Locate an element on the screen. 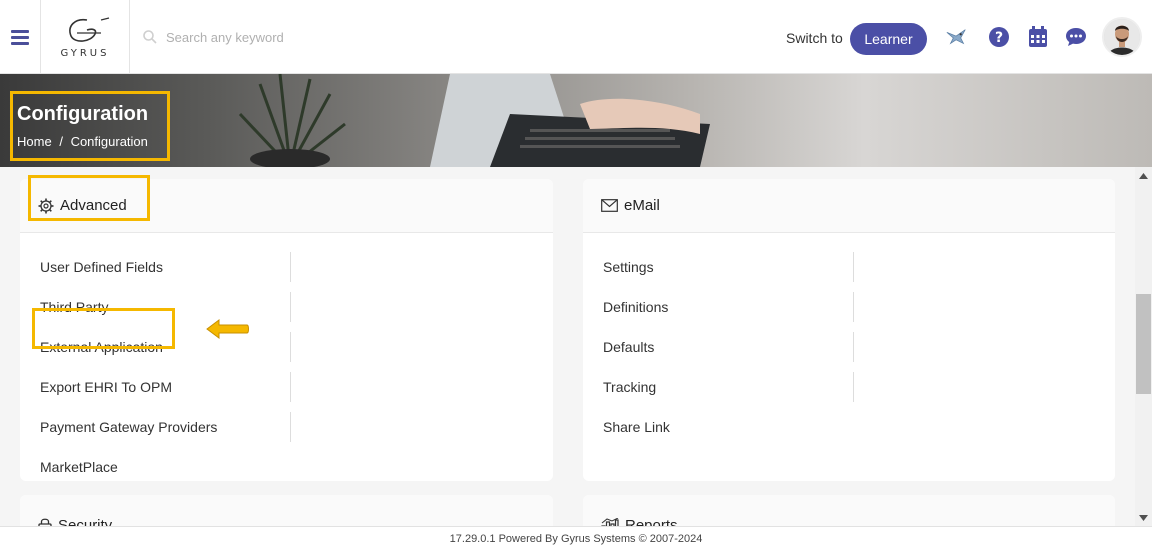  gyrus-logo: GYRUS is located at coordinates (85, 37).